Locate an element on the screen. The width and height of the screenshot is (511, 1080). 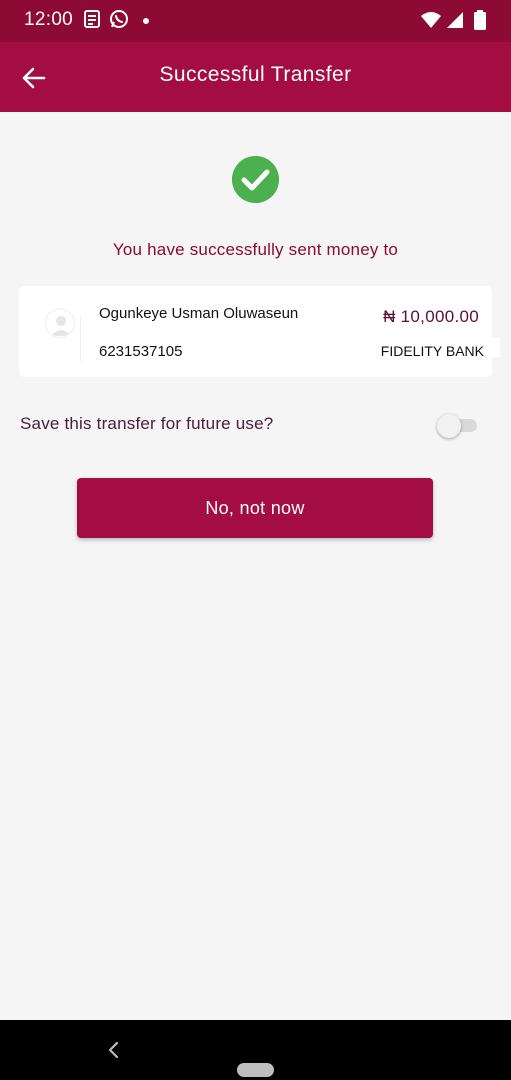
transfer-amount: ₦ 10,000.00 is located at coordinates (431, 316).